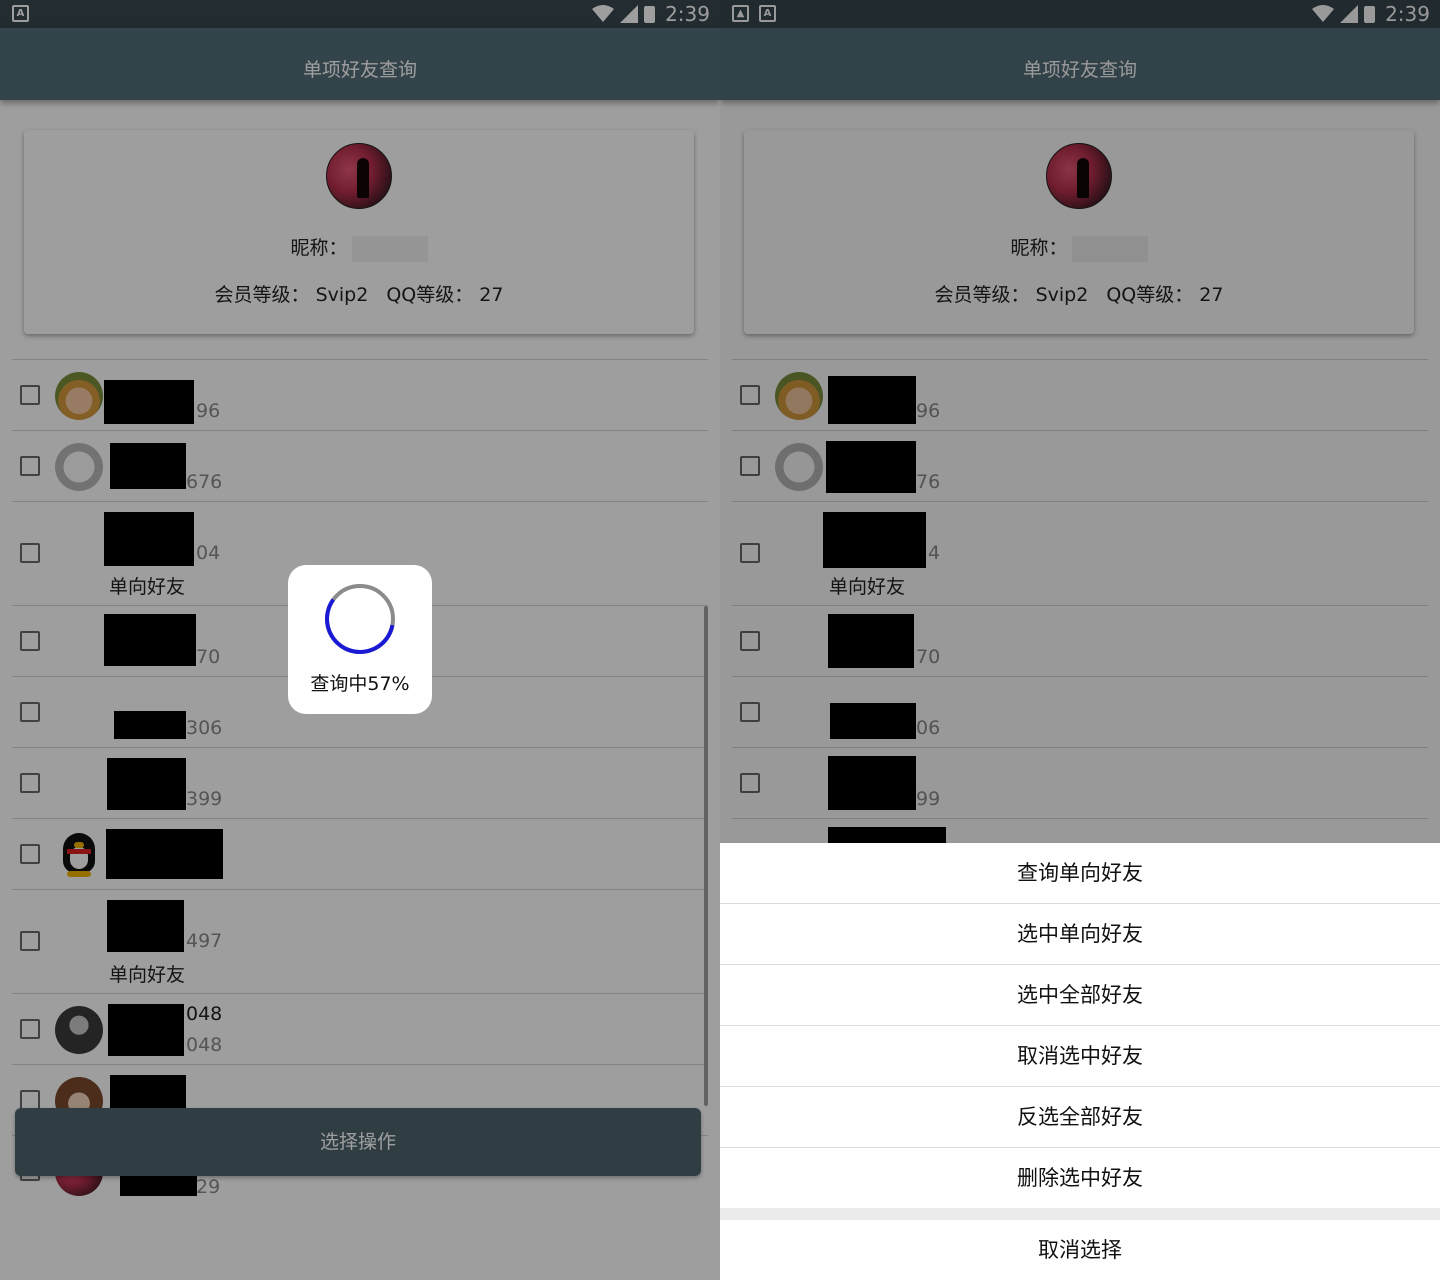  Describe the element at coordinates (1080, 1056) in the screenshot. I see `deselect-friends-option: 取消选中好友` at that location.